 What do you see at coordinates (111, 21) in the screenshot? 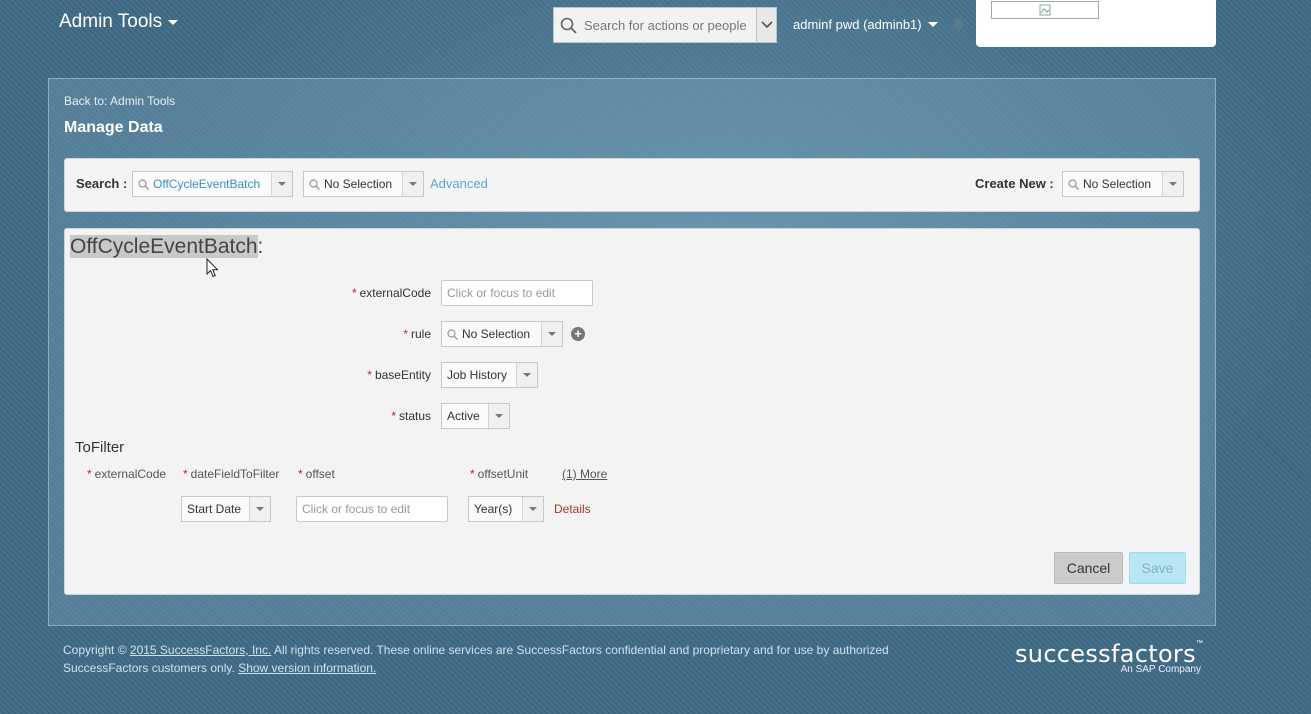
I see `app-title: Admin Tools` at bounding box center [111, 21].